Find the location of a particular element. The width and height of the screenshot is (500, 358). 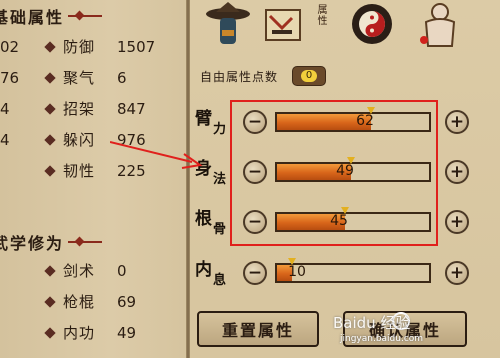

free-points-row: 自由属性点数 0 is located at coordinates (263, 76).